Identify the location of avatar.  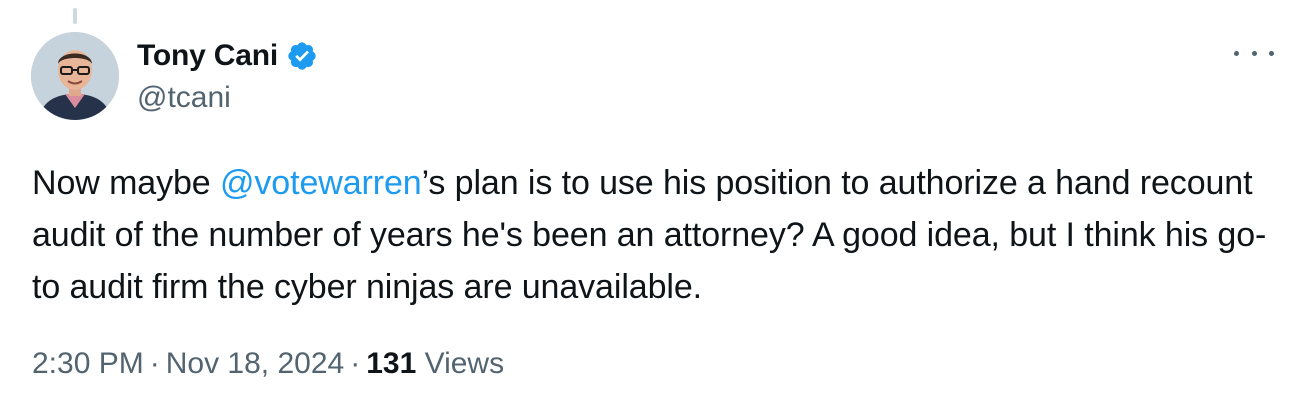
(75, 76).